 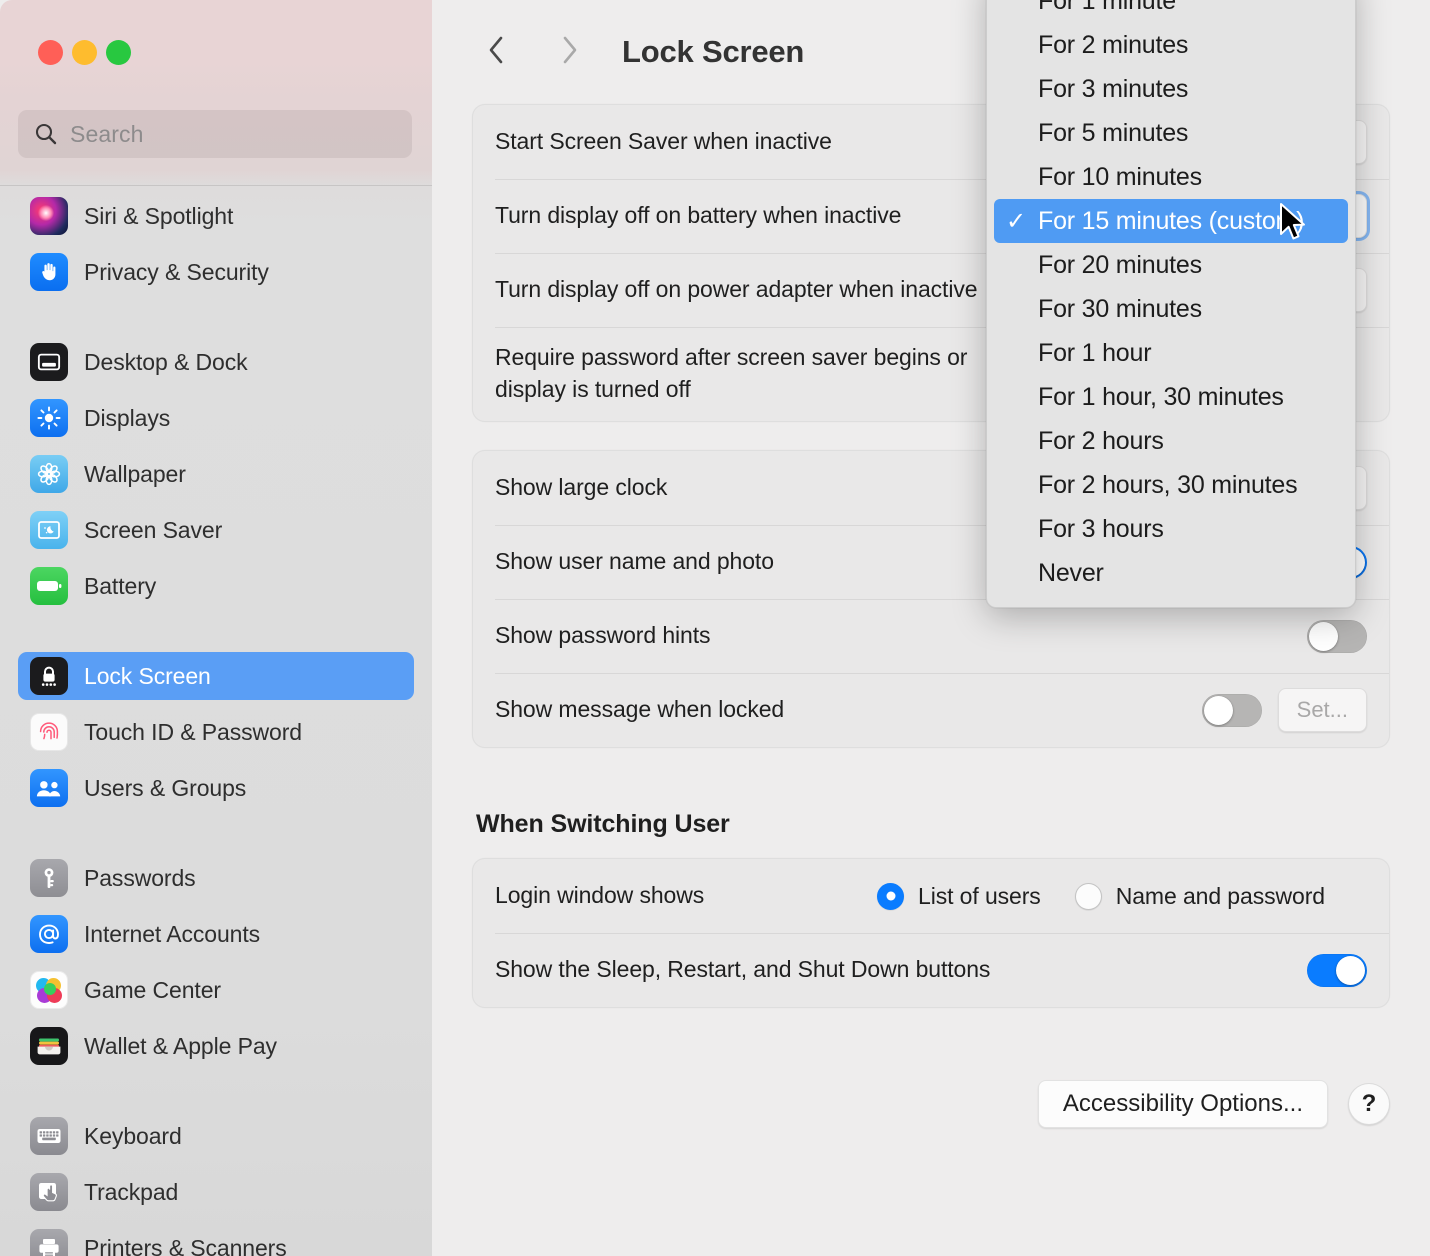 I want to click on key-icon, so click(x=49, y=878).